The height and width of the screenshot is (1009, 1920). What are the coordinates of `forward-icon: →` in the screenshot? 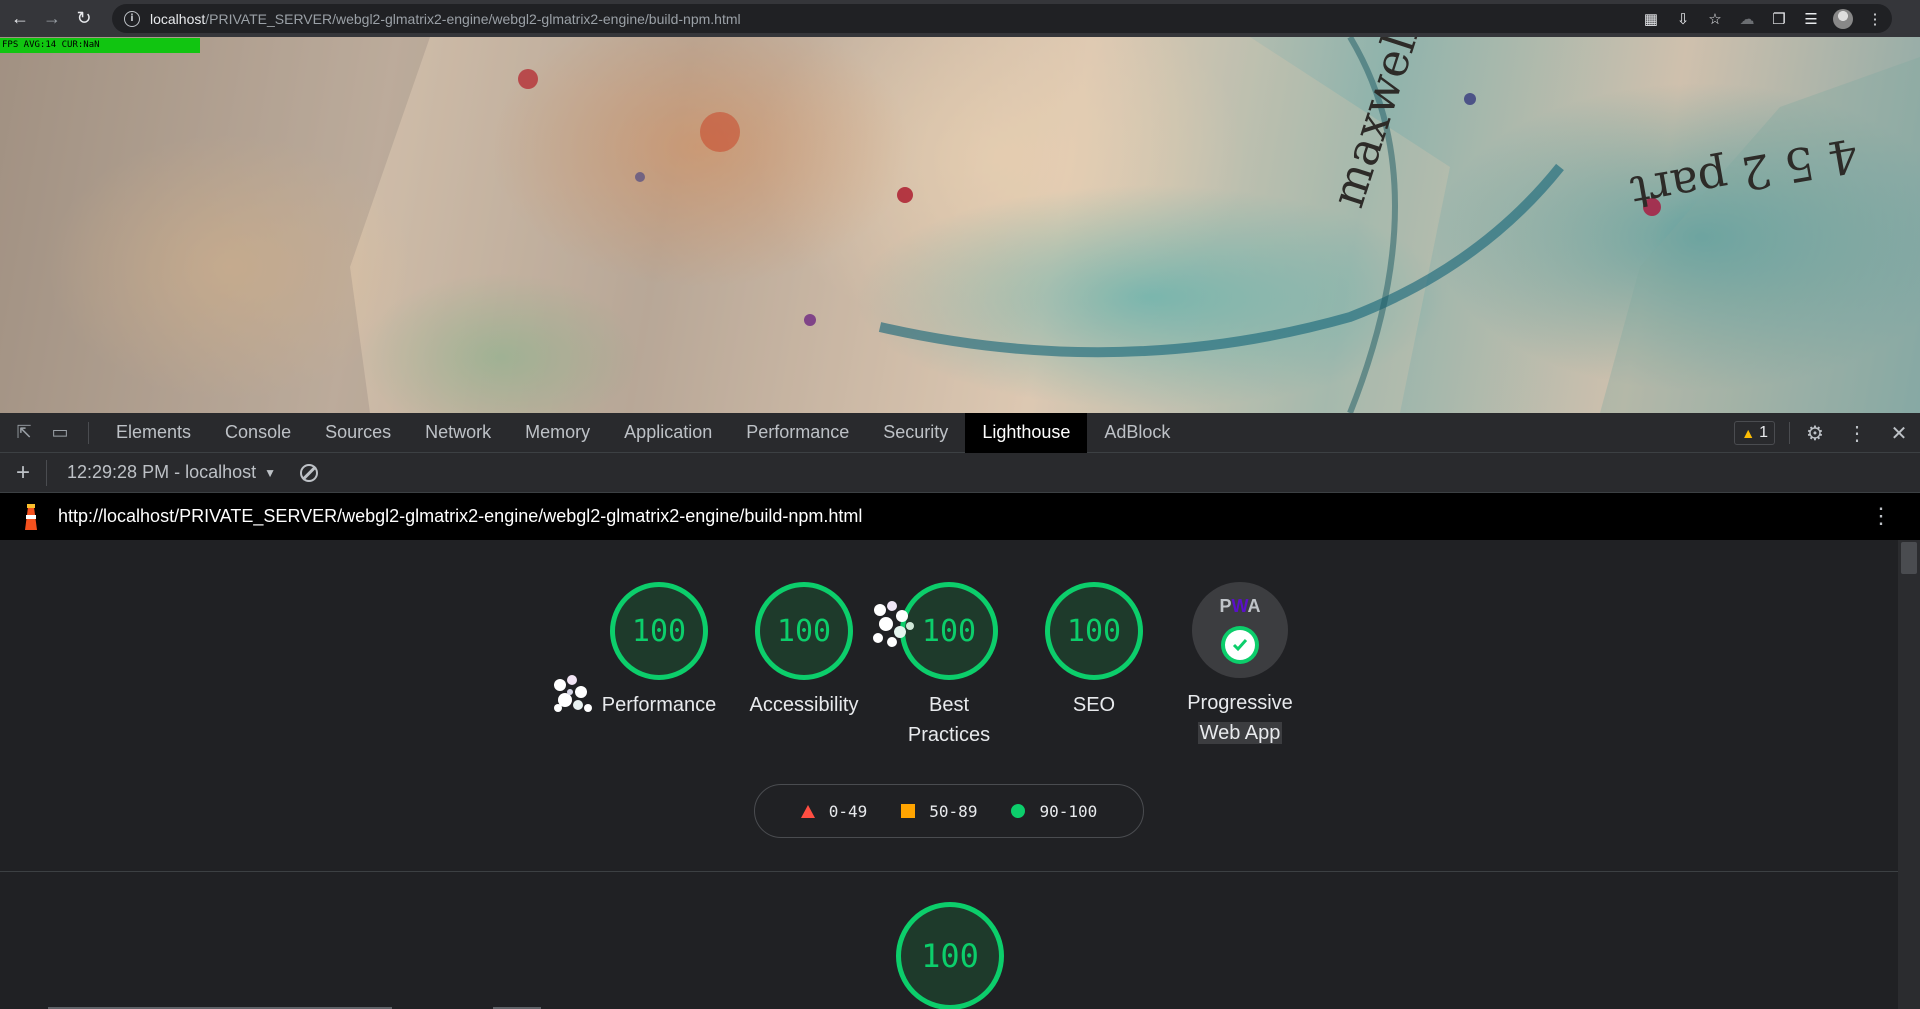 It's located at (52, 18).